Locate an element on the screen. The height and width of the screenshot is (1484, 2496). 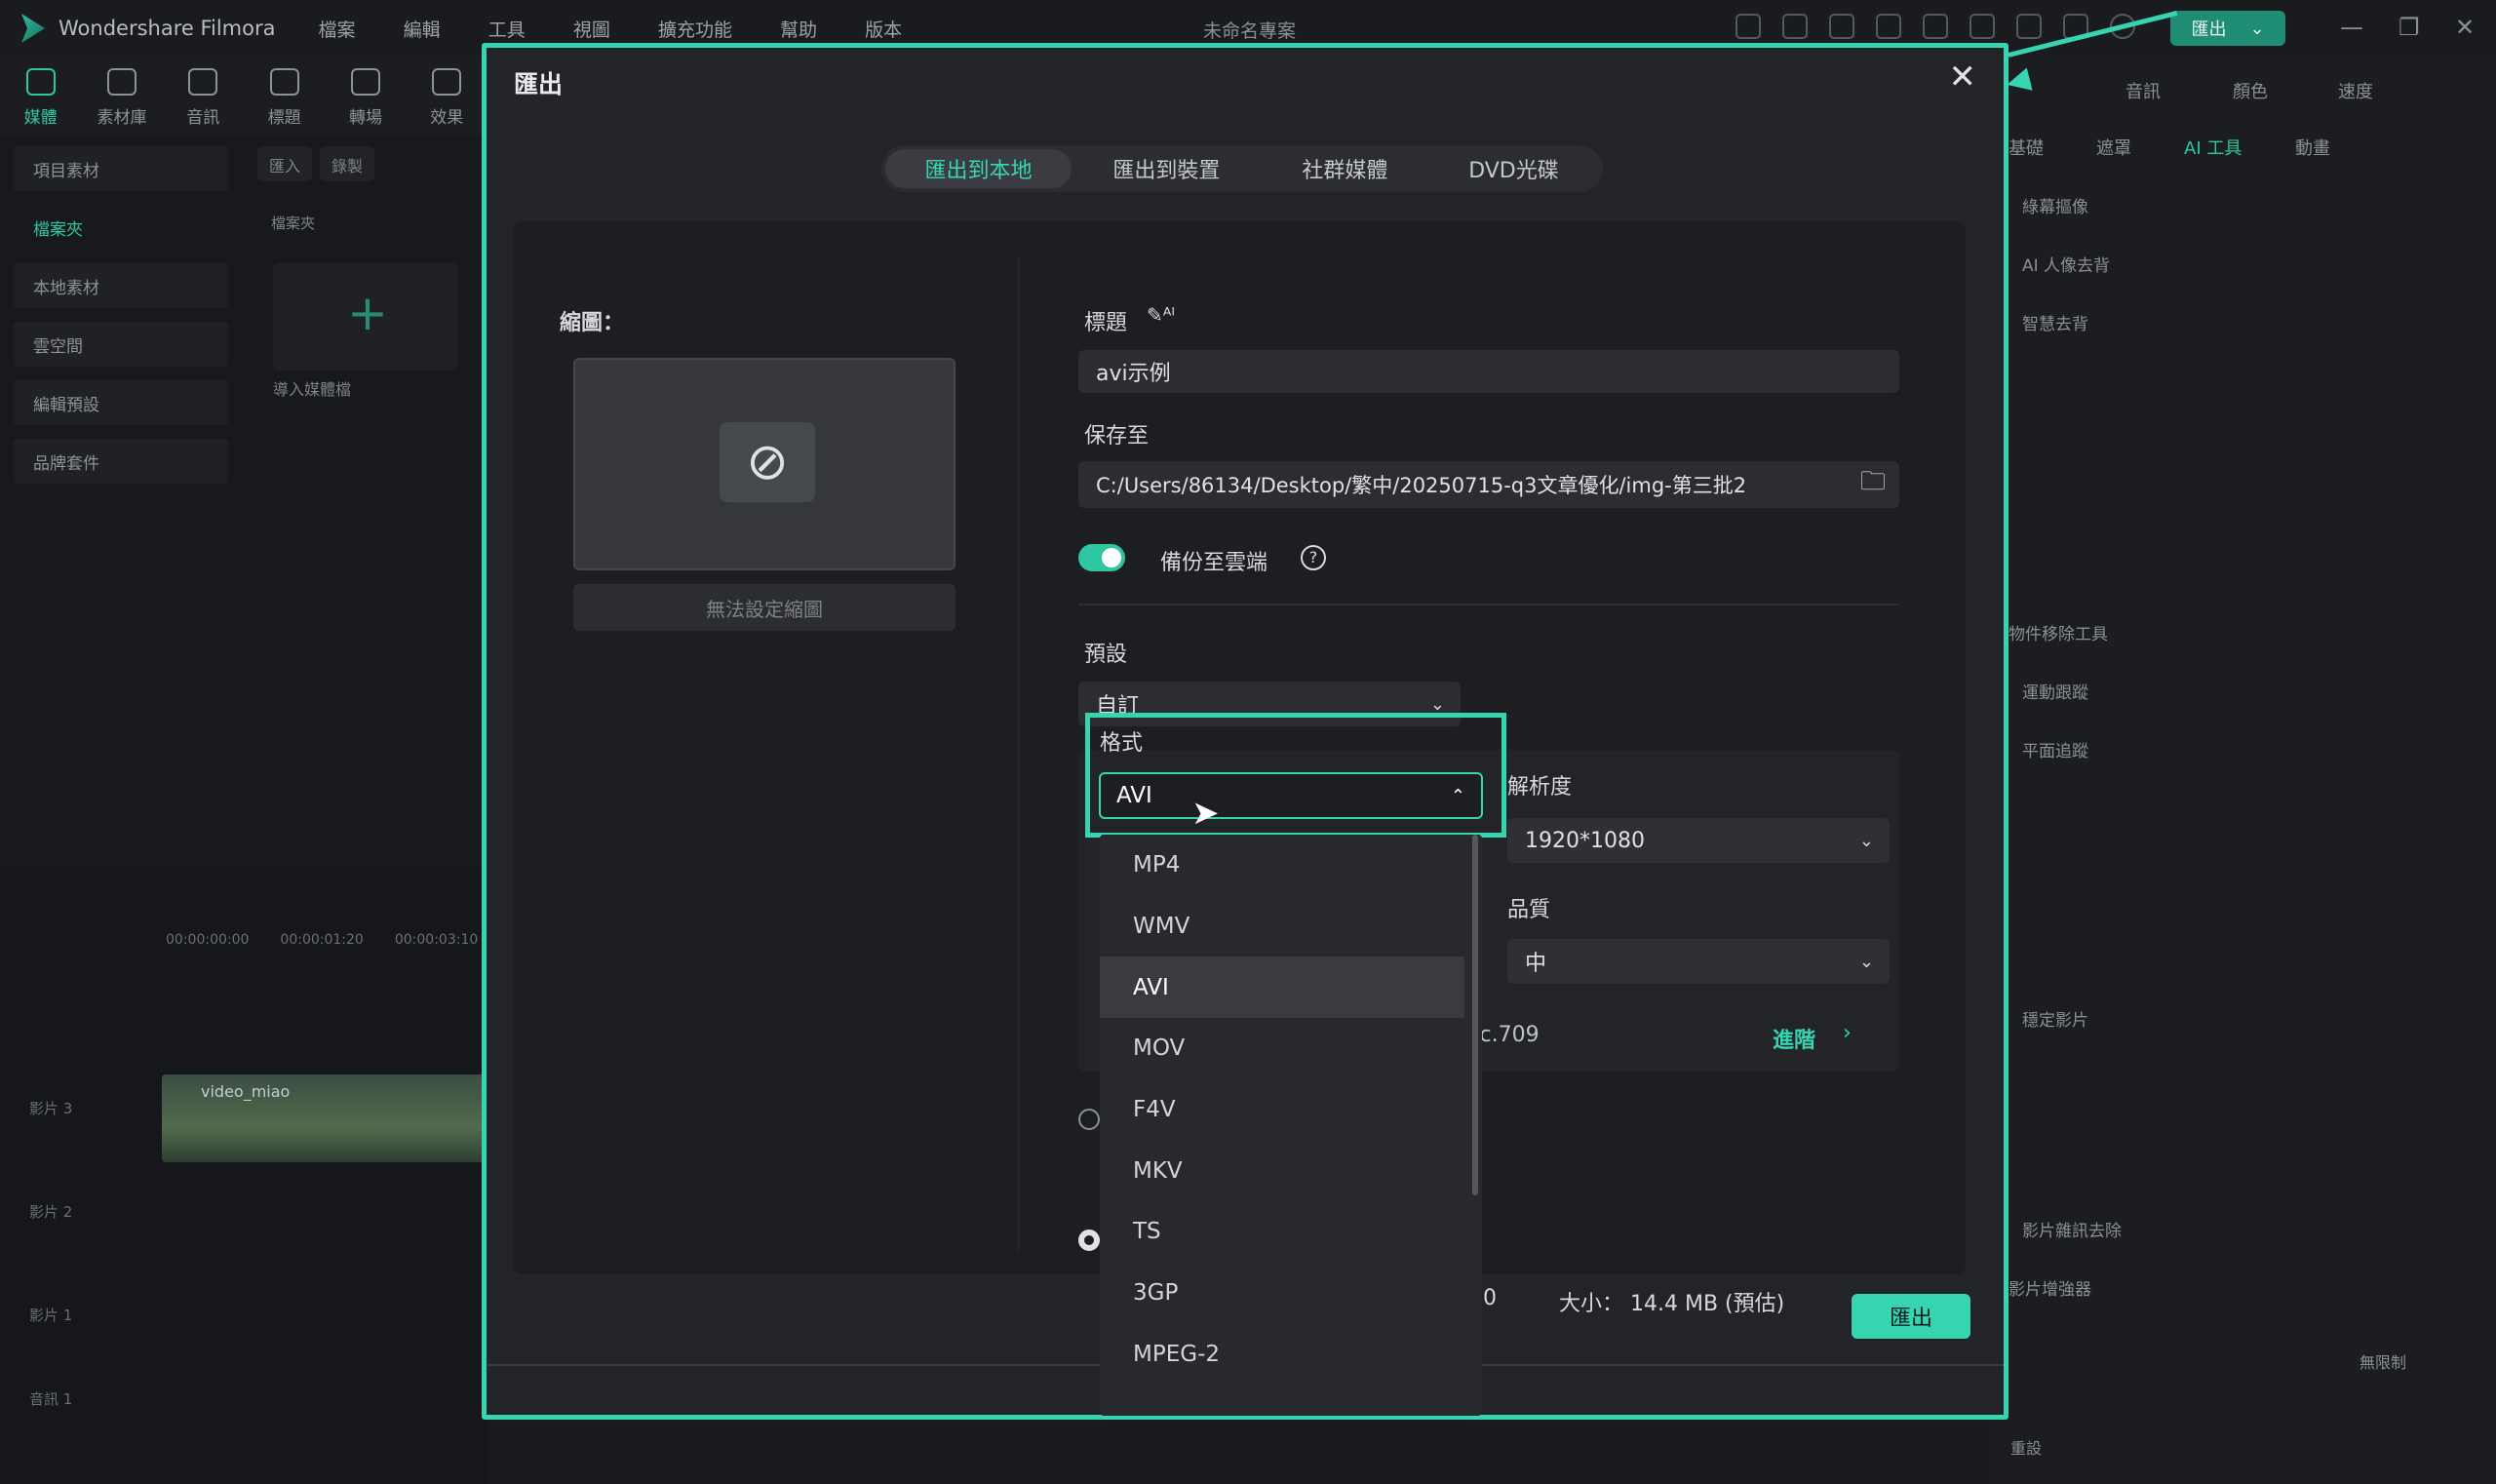
tool-library: 素材庫 is located at coordinates (121, 96).